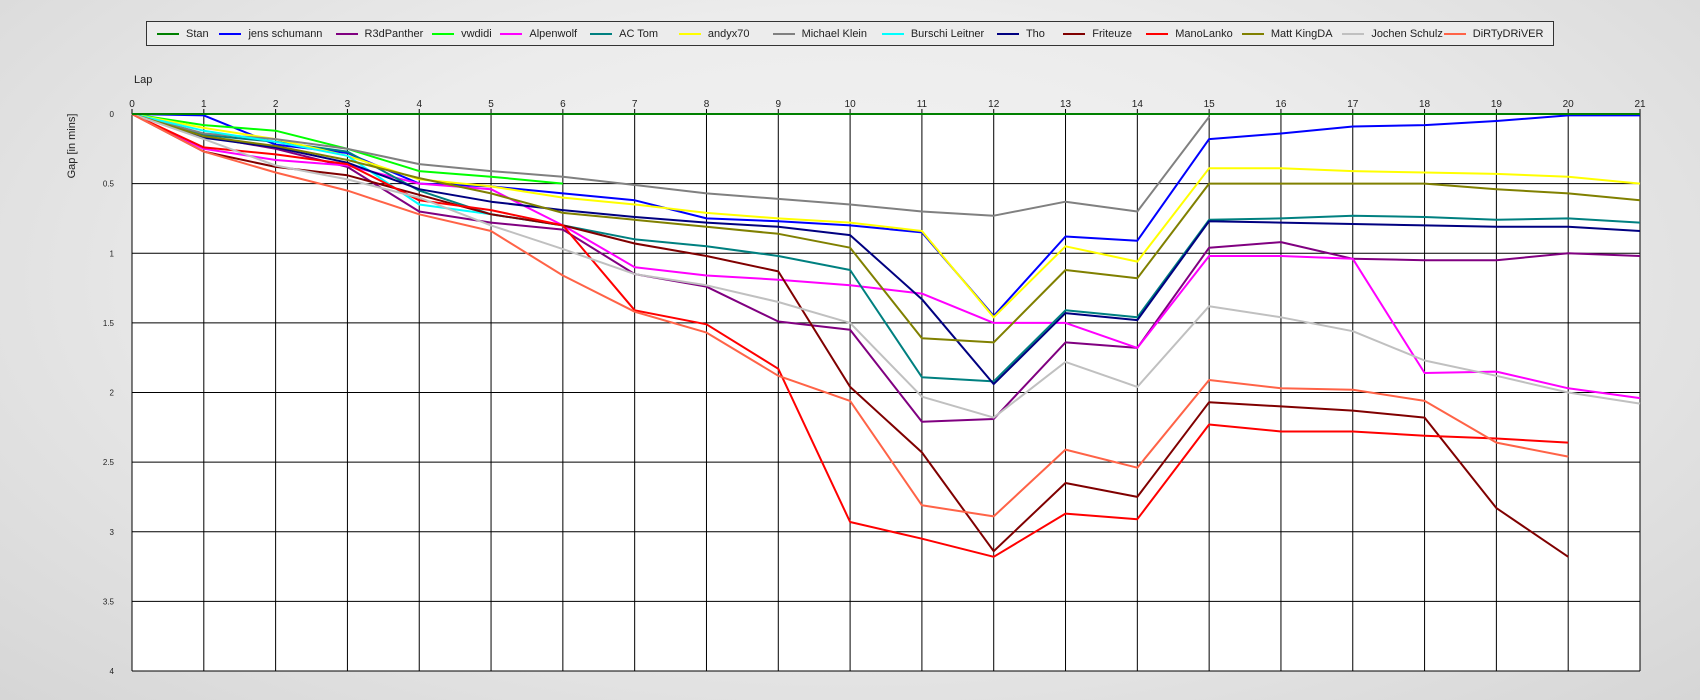  What do you see at coordinates (994, 104) in the screenshot?
I see `x-tick-label: 12` at bounding box center [994, 104].